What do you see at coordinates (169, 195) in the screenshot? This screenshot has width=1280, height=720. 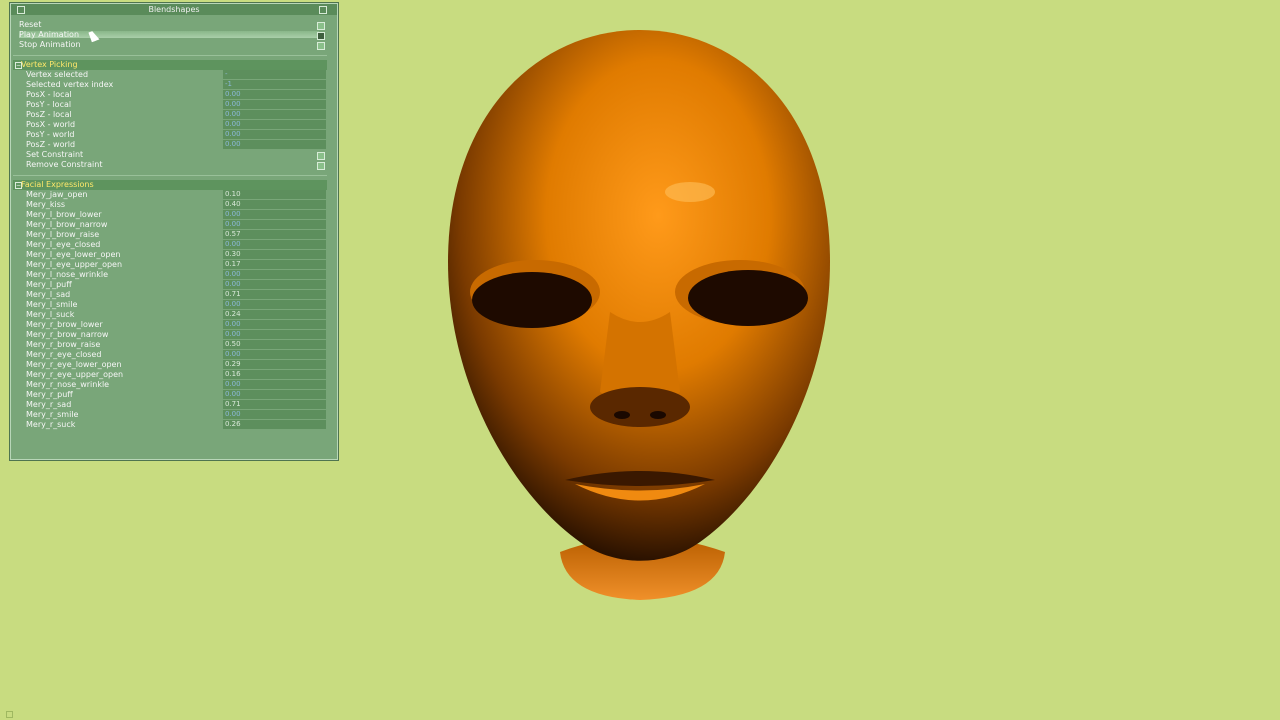 I see `expression-row: Mery_jaw_open 0.10` at bounding box center [169, 195].